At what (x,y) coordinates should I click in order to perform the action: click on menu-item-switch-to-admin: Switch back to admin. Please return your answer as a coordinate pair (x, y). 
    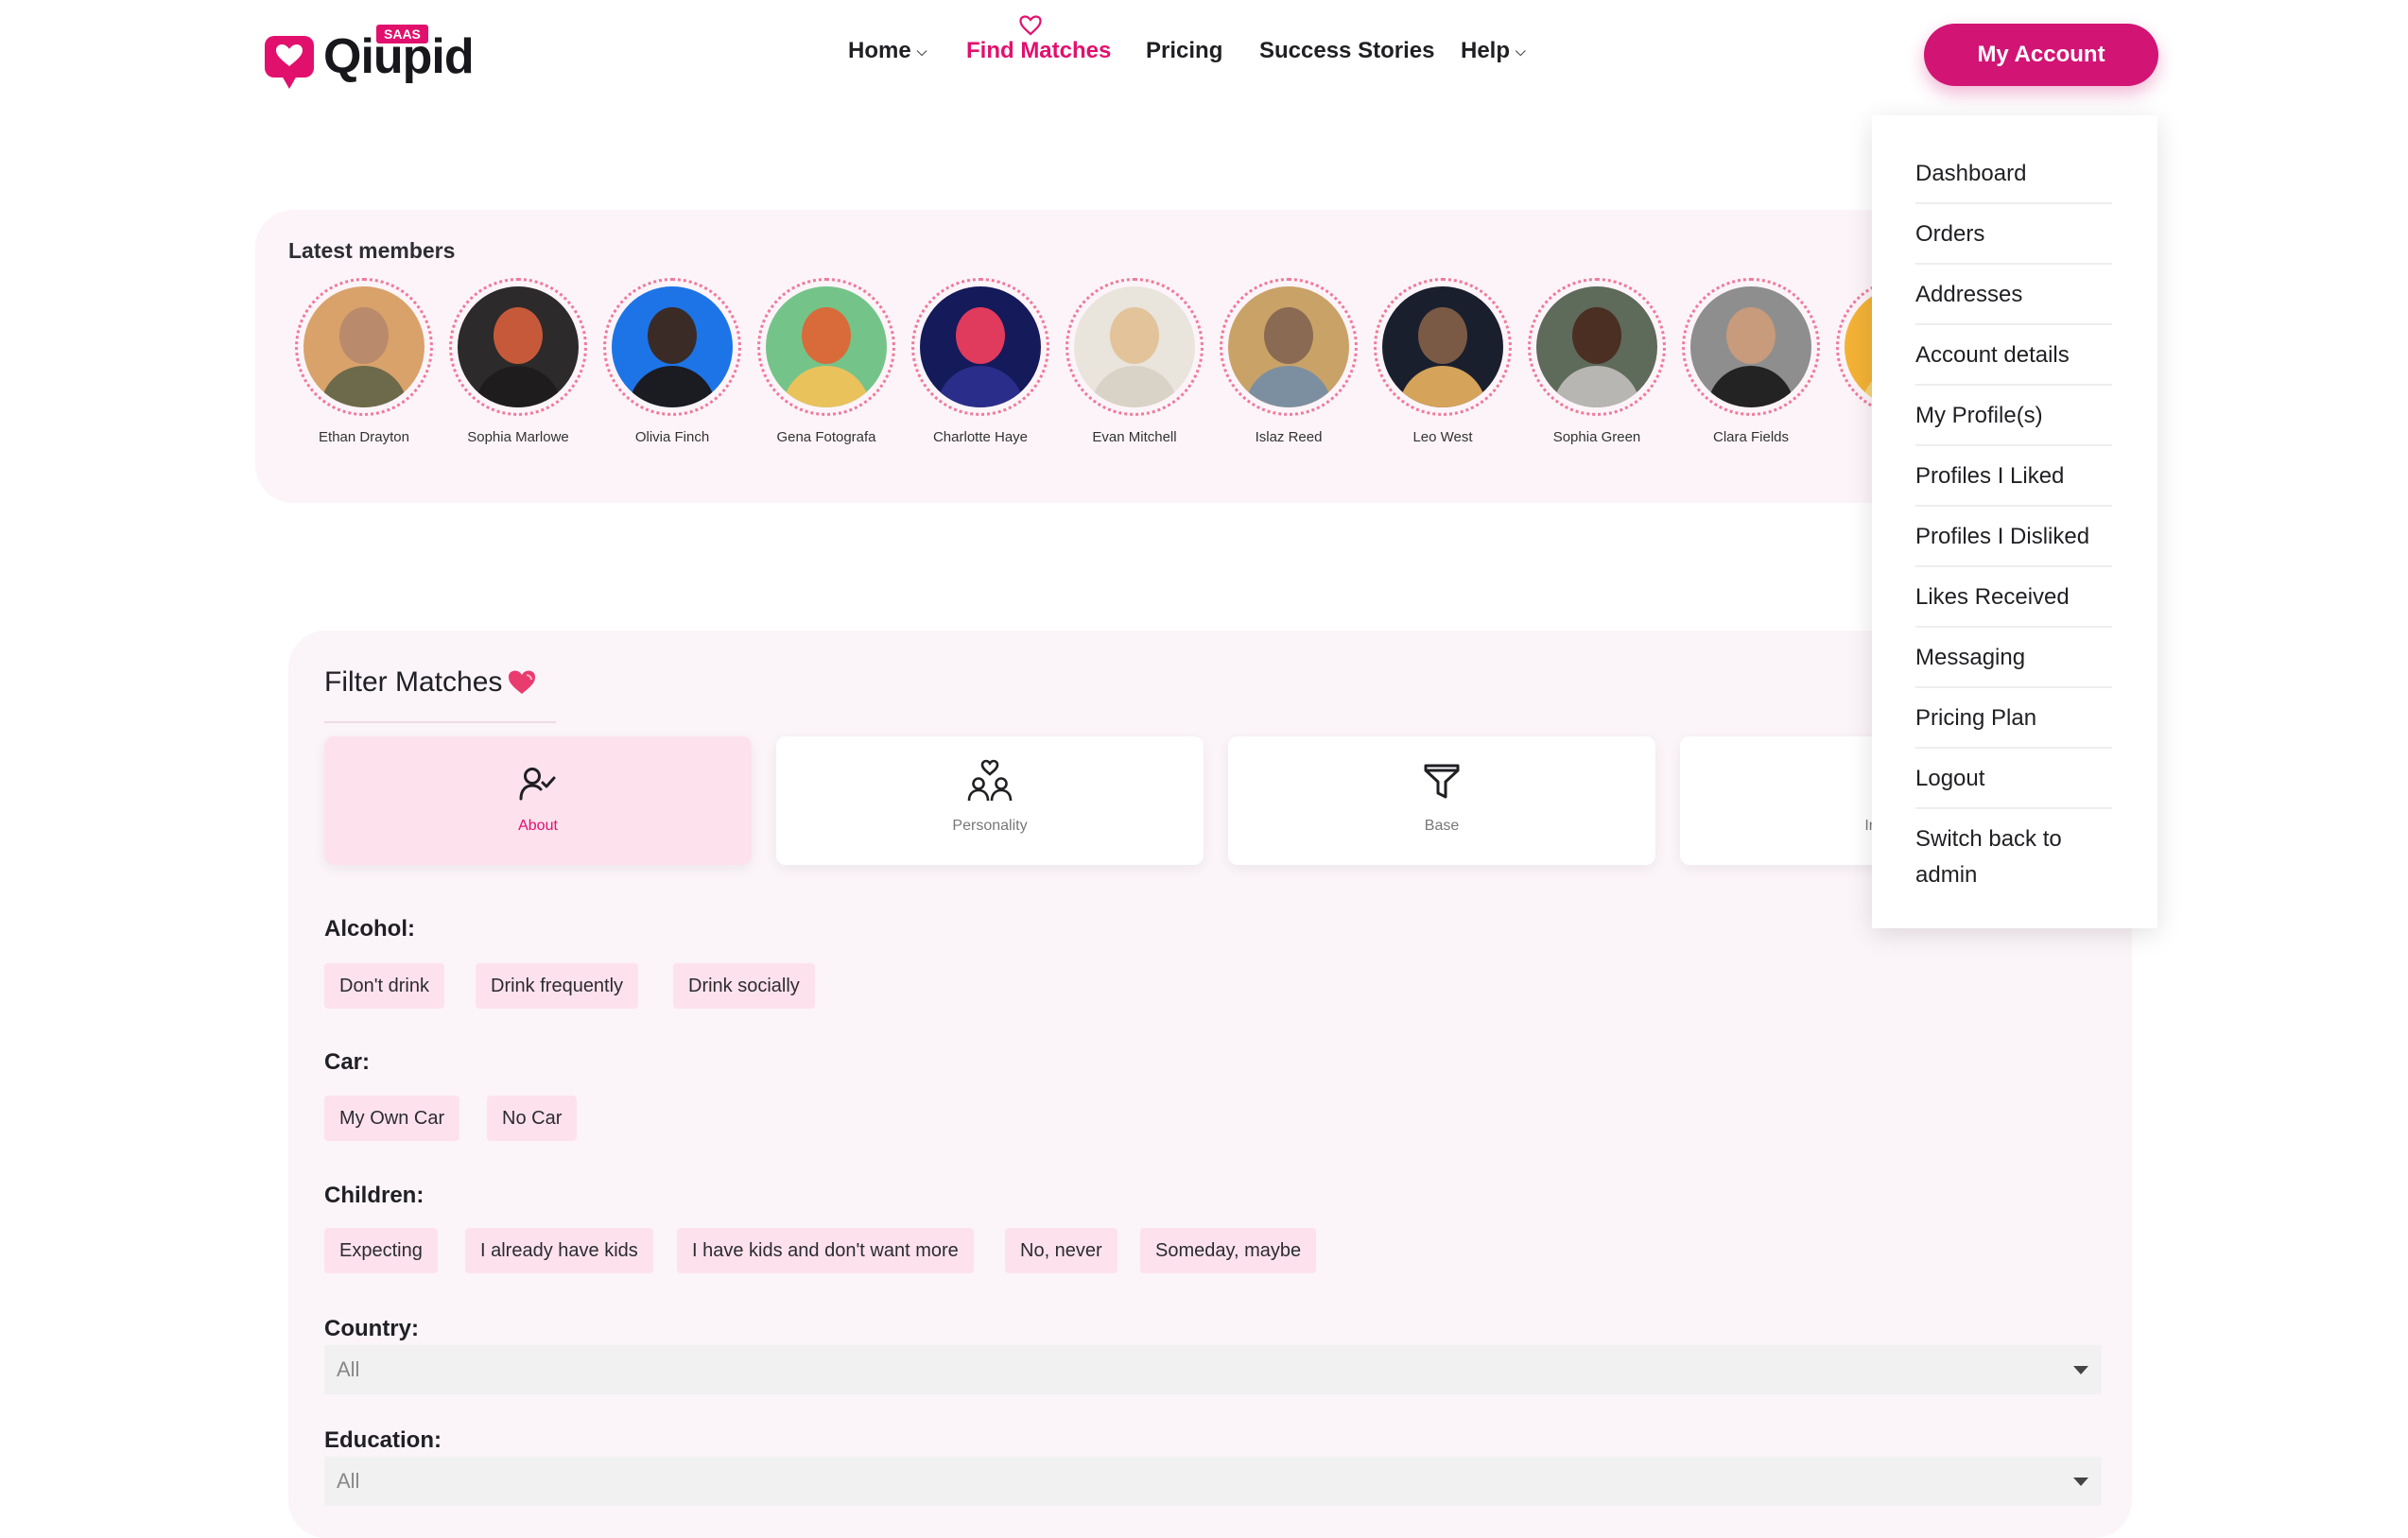
    Looking at the image, I should click on (2014, 857).